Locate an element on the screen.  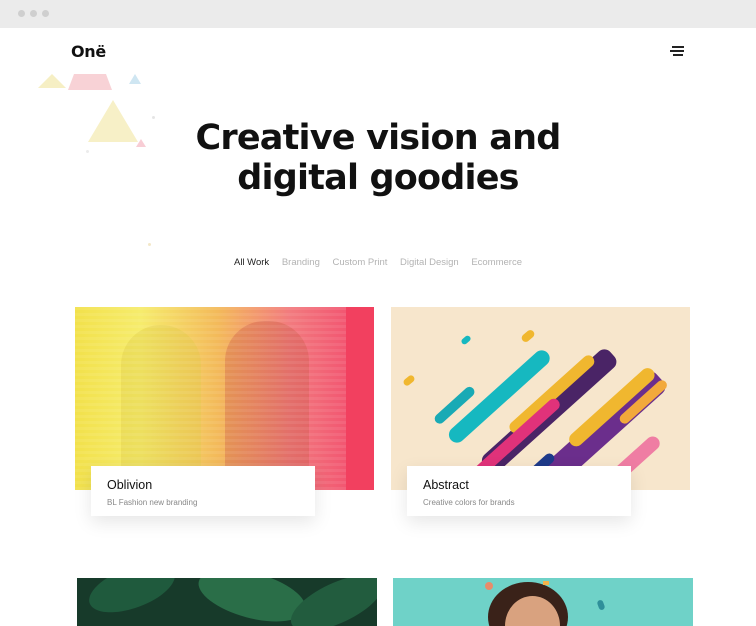
logo: Onë is located at coordinates (88, 51).